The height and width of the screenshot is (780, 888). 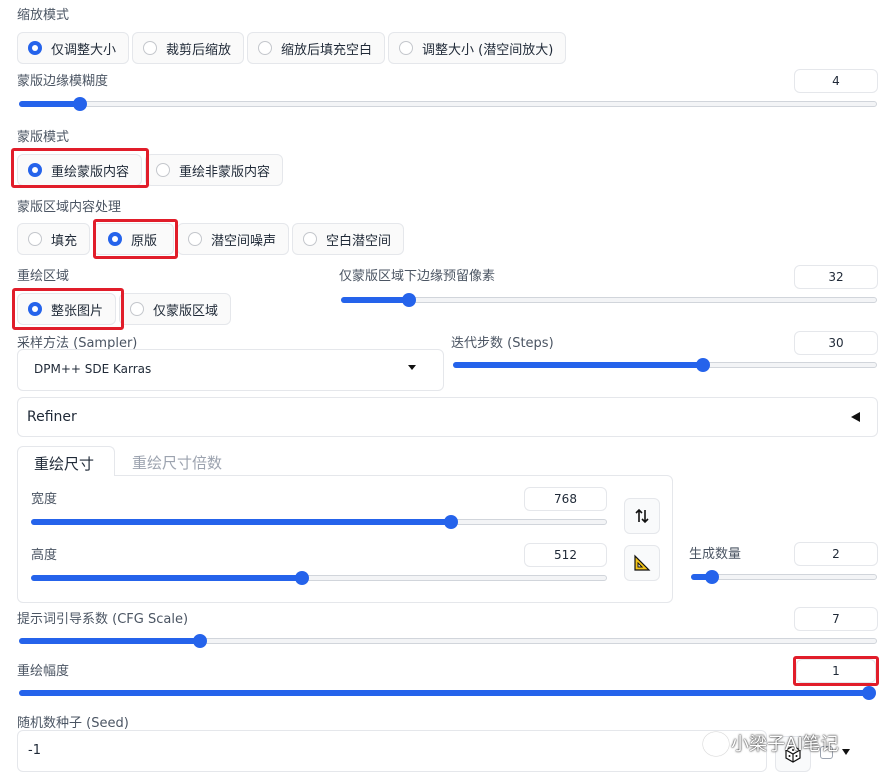 What do you see at coordinates (836, 671) in the screenshot?
I see `denoising-input: 1` at bounding box center [836, 671].